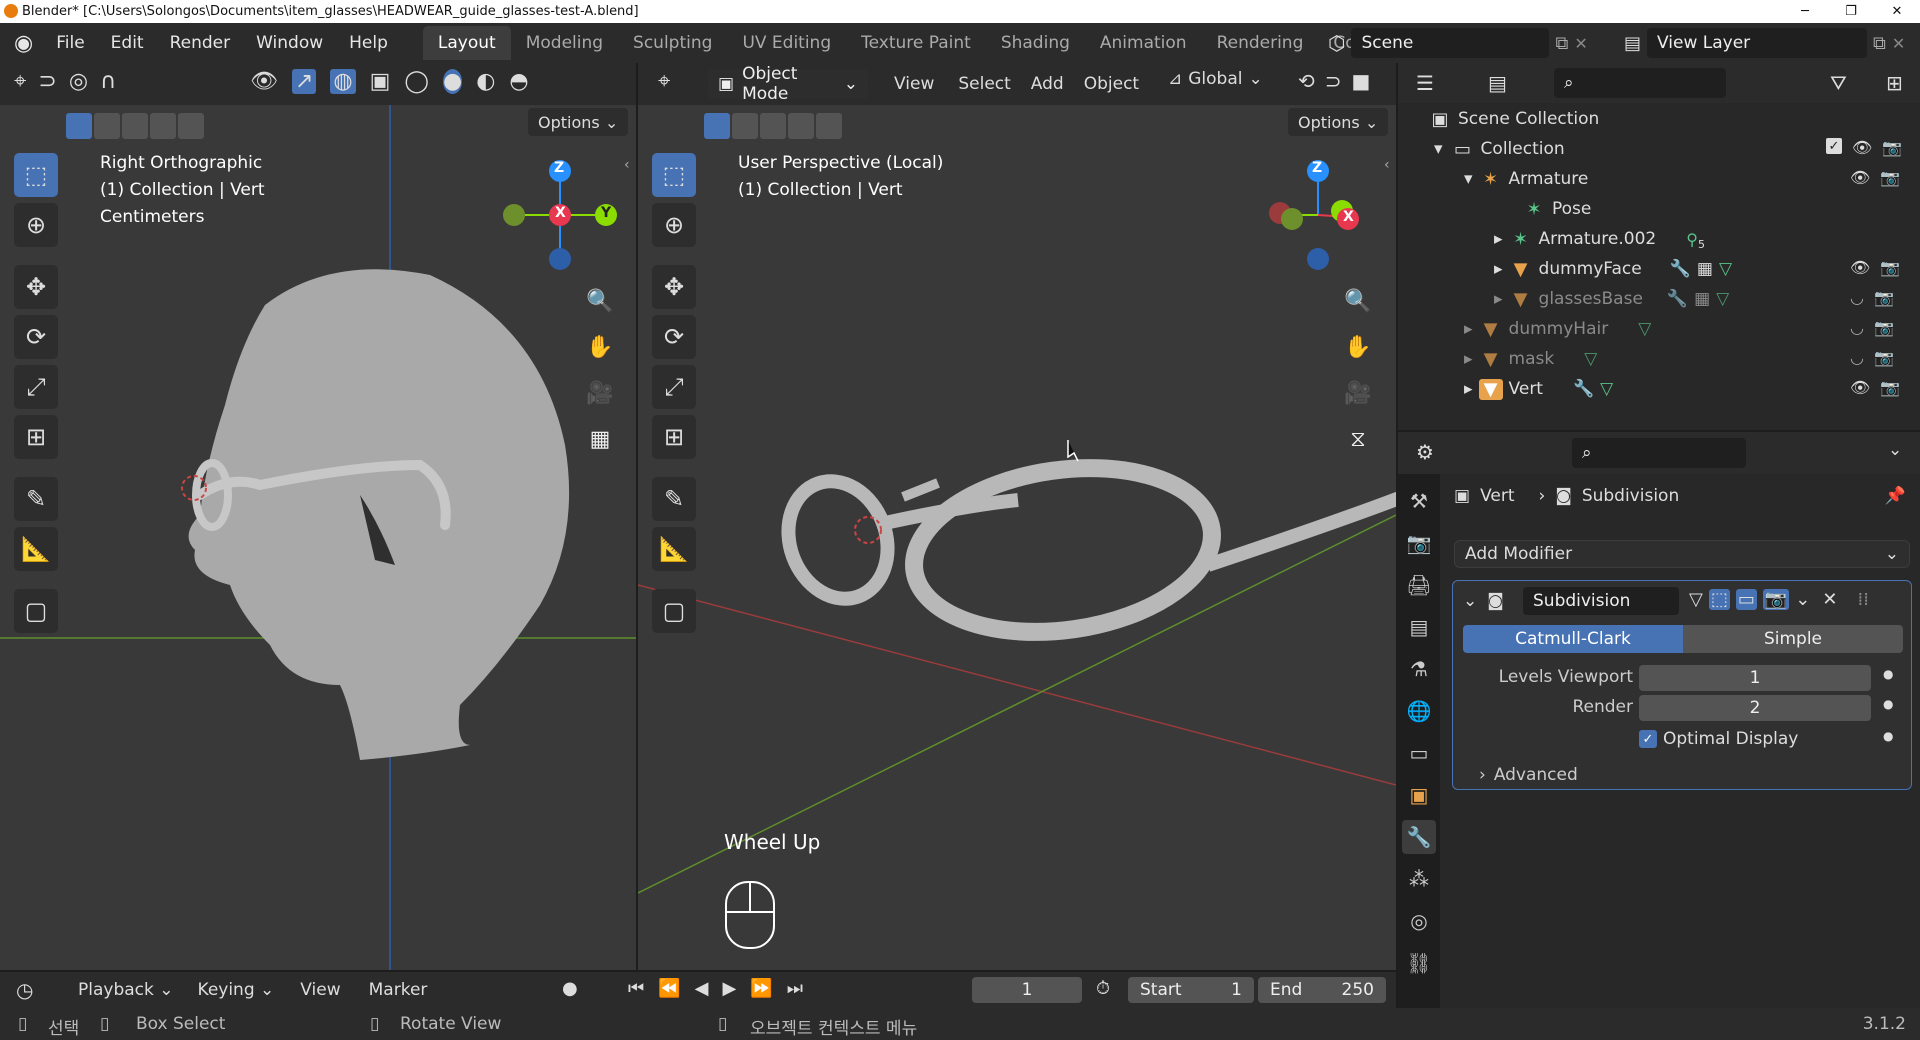 The width and height of the screenshot is (1920, 1040). I want to click on menu-render: Render, so click(200, 43).